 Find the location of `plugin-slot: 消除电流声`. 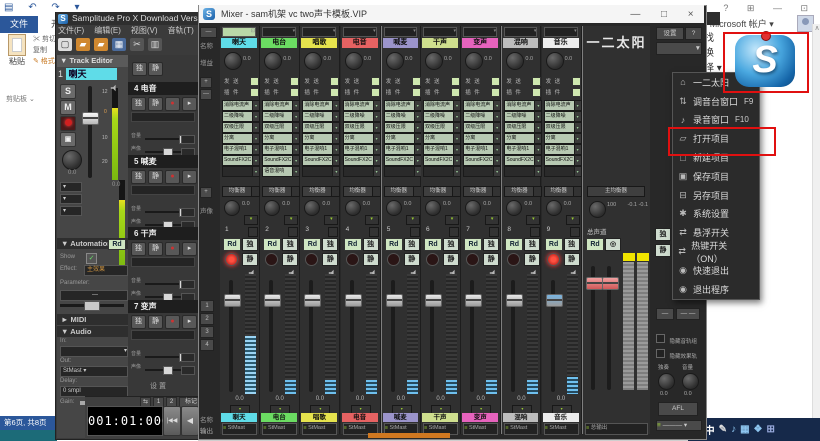

plugin-slot: 消除电流声 is located at coordinates (438, 105).